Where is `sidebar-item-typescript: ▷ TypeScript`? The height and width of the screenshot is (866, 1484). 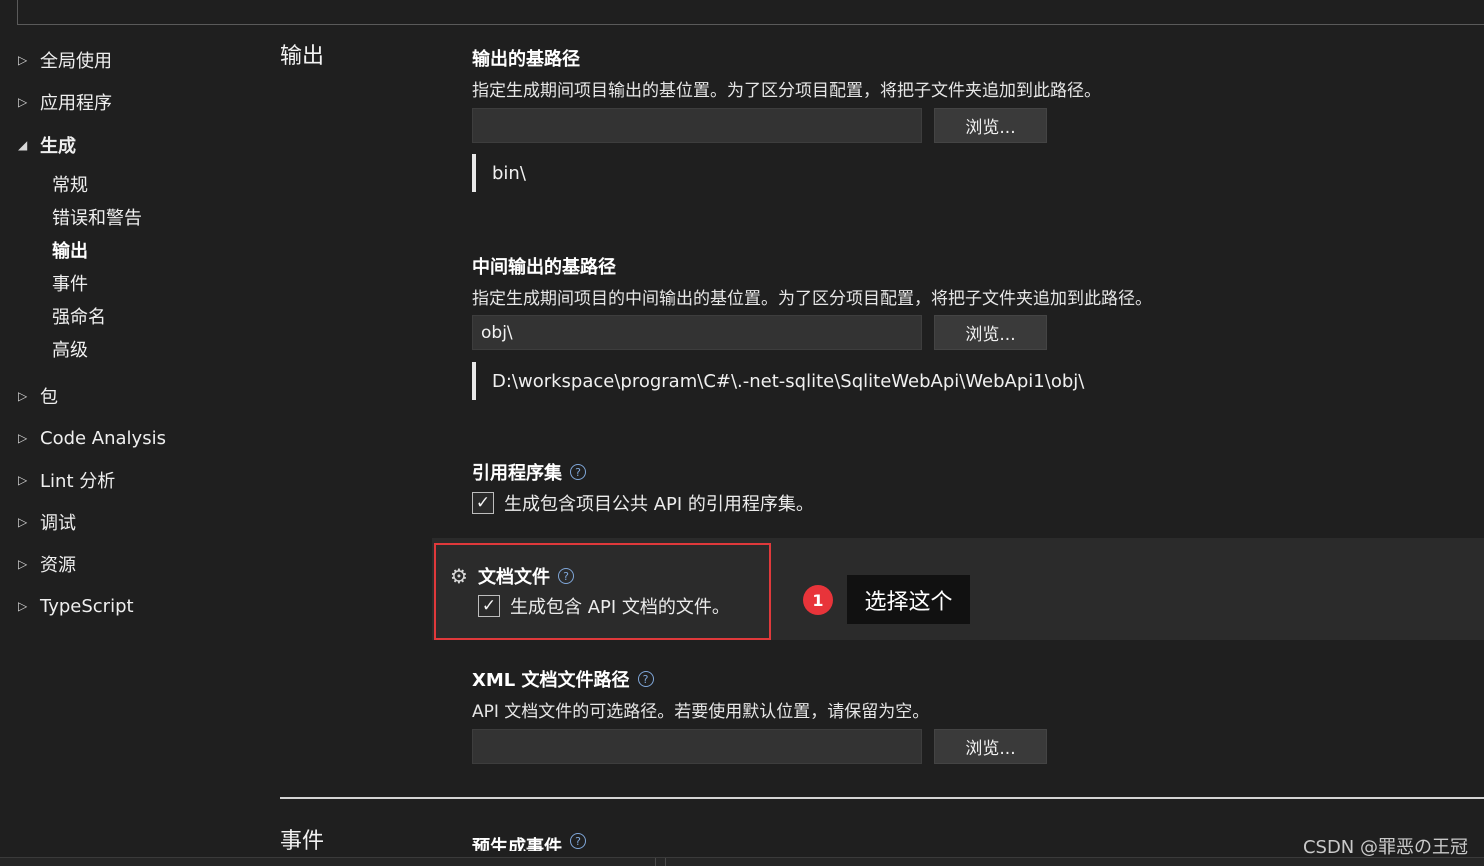
sidebar-item-typescript: ▷ TypeScript is located at coordinates (67, 606).